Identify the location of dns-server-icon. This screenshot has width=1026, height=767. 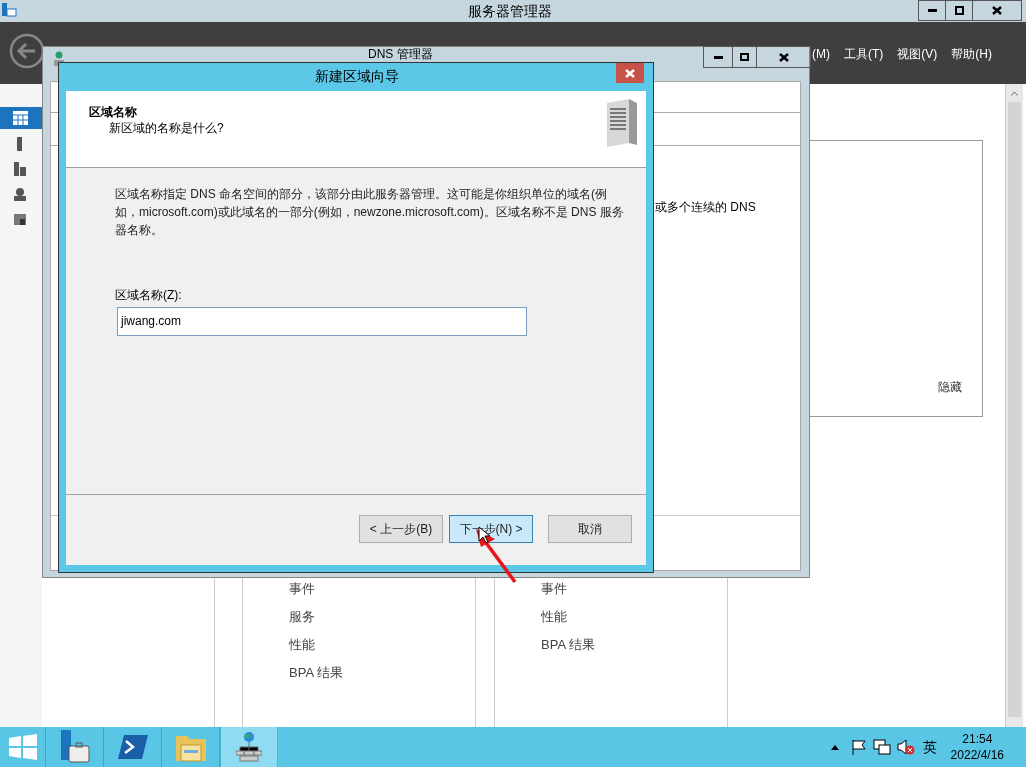
(20, 194).